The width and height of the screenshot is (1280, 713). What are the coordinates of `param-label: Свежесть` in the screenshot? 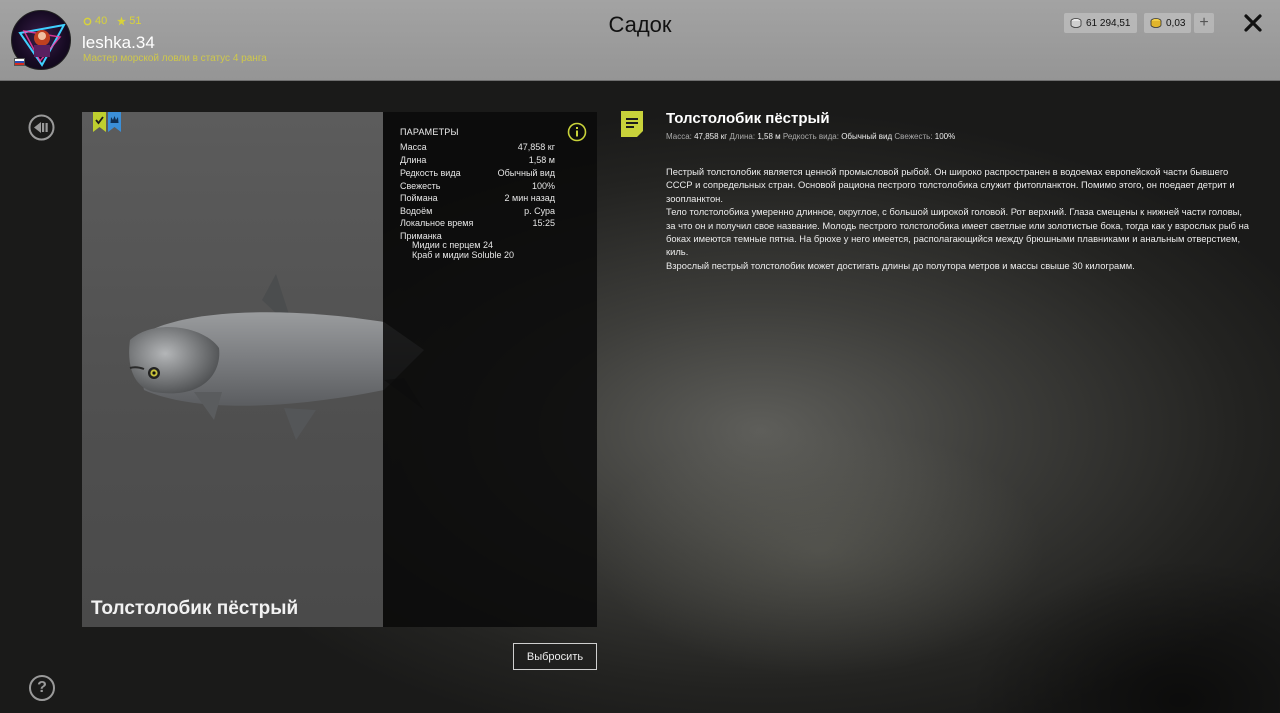 It's located at (420, 186).